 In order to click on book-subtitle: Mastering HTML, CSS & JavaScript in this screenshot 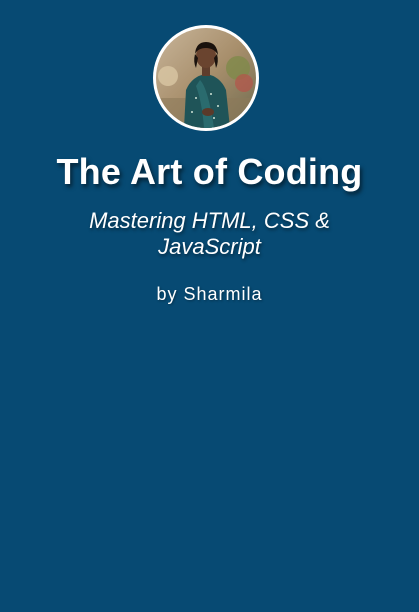, I will do `click(209, 233)`.